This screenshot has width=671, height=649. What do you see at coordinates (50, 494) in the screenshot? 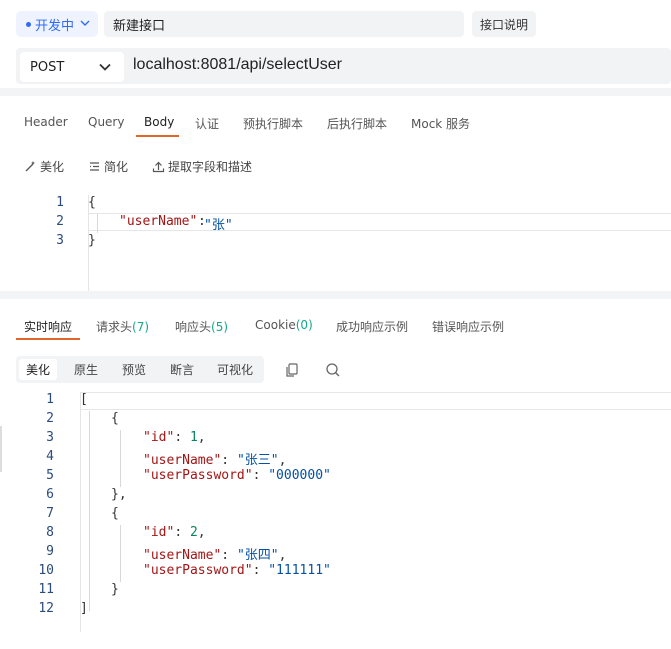
I see `line-number: 6` at bounding box center [50, 494].